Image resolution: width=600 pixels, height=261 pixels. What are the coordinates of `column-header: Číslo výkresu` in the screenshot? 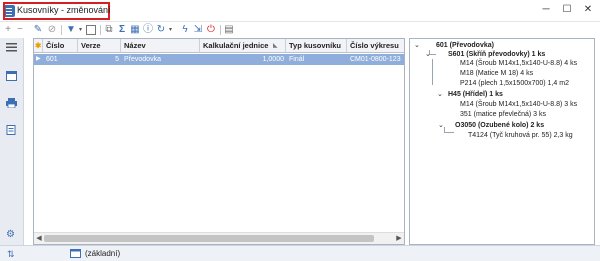 It's located at (375, 46).